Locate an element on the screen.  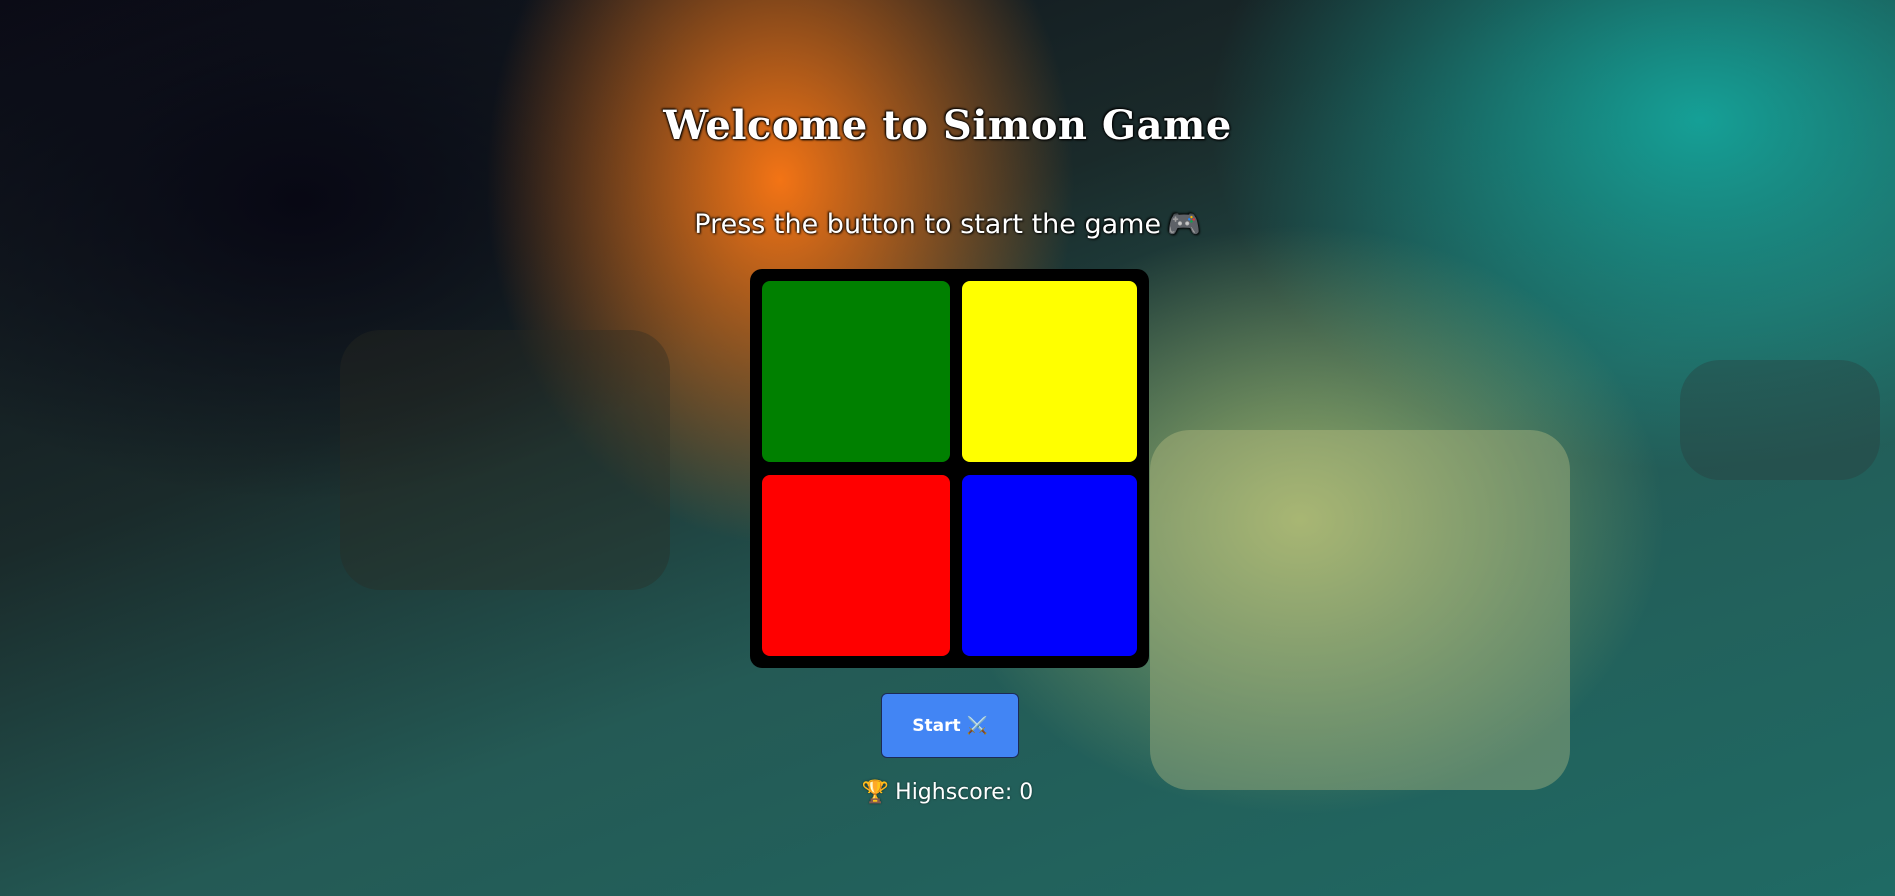
crossed-swords-icon: ⚔️ is located at coordinates (977, 725).